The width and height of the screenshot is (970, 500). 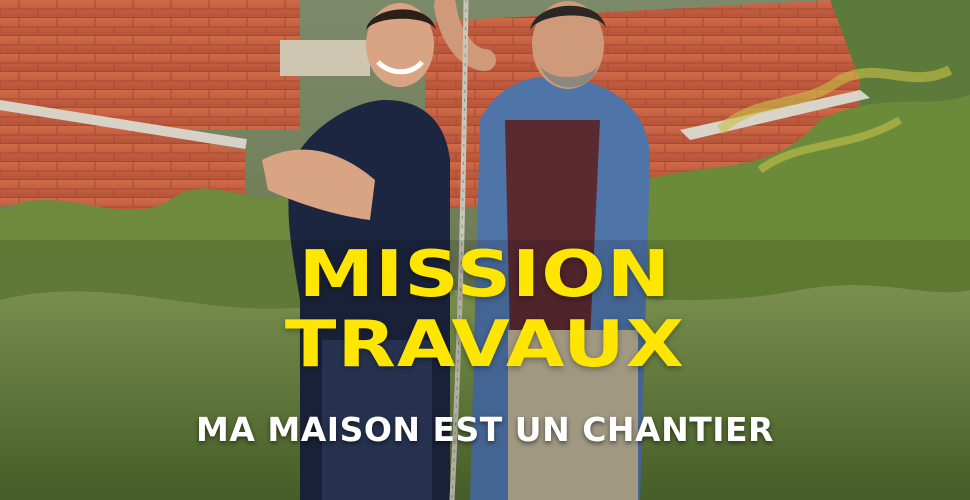 I want to click on show-subtitle: MA MAISON EST UN CHANTIER, so click(x=485, y=429).